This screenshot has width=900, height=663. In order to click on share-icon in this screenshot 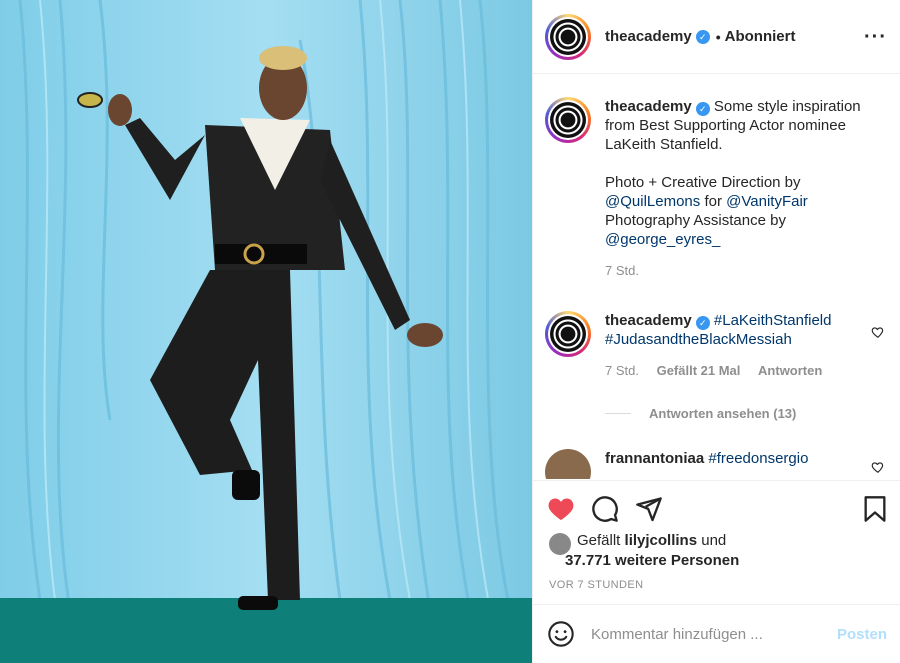, I will do `click(649, 509)`.